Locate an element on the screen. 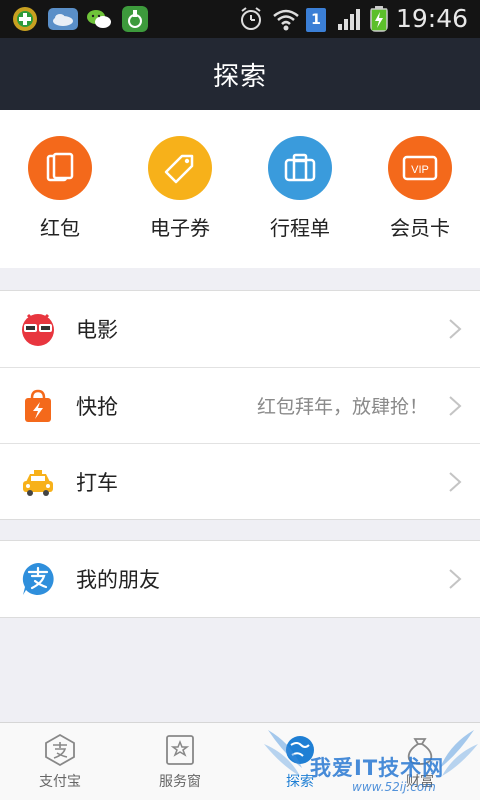 The height and width of the screenshot is (800, 480). alarm-icon is located at coordinates (251, 18).